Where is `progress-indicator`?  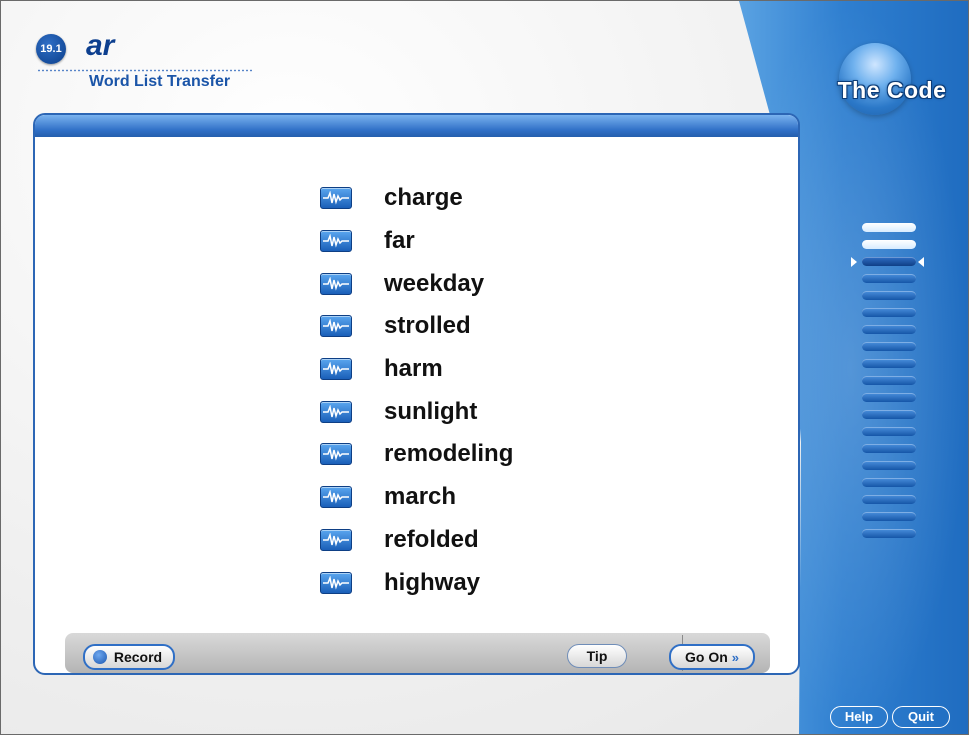
progress-indicator is located at coordinates (887, 384).